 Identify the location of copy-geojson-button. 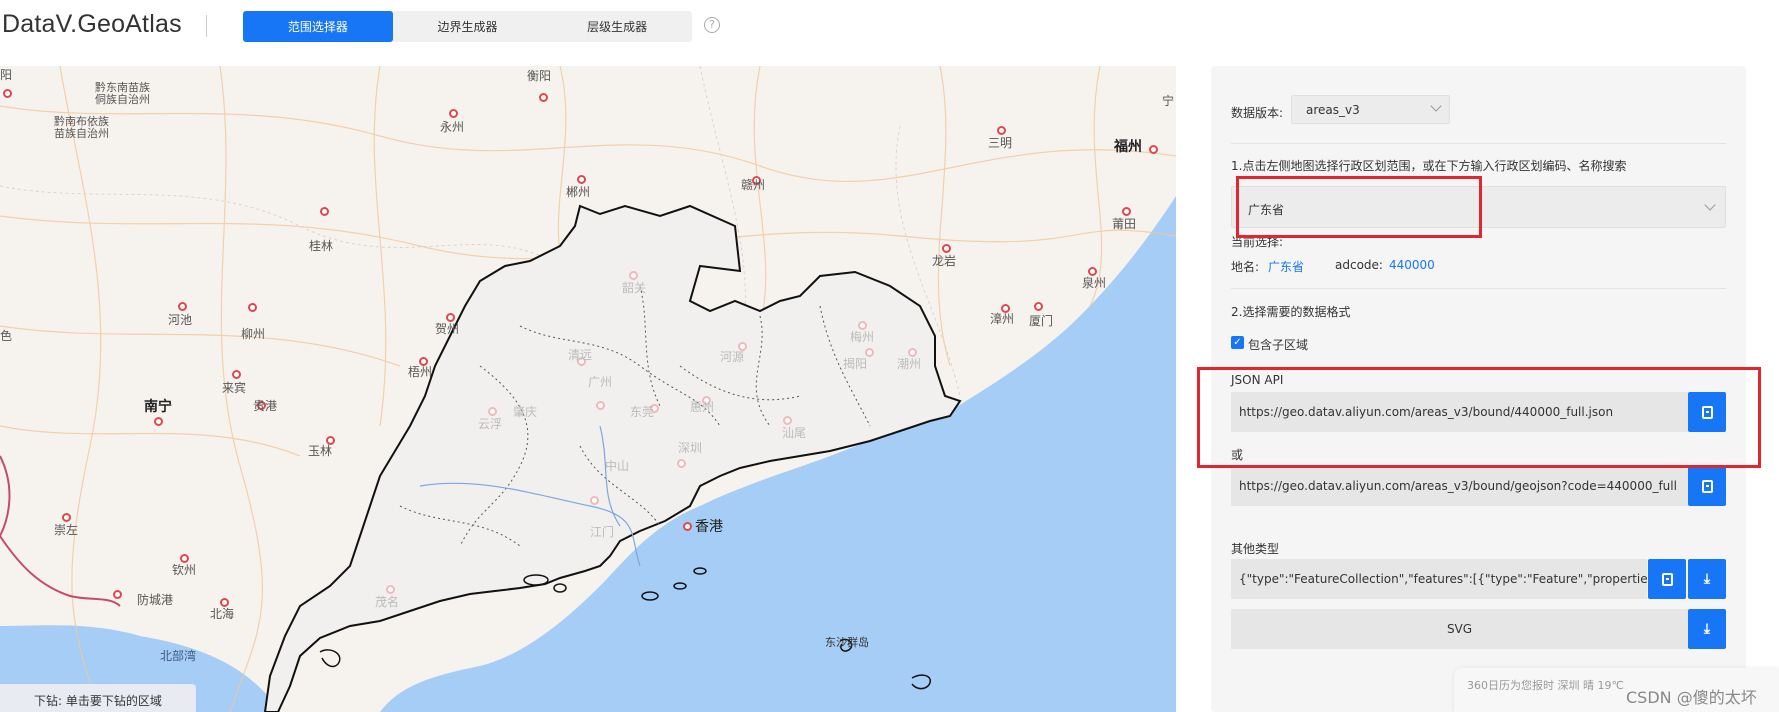
(1707, 486).